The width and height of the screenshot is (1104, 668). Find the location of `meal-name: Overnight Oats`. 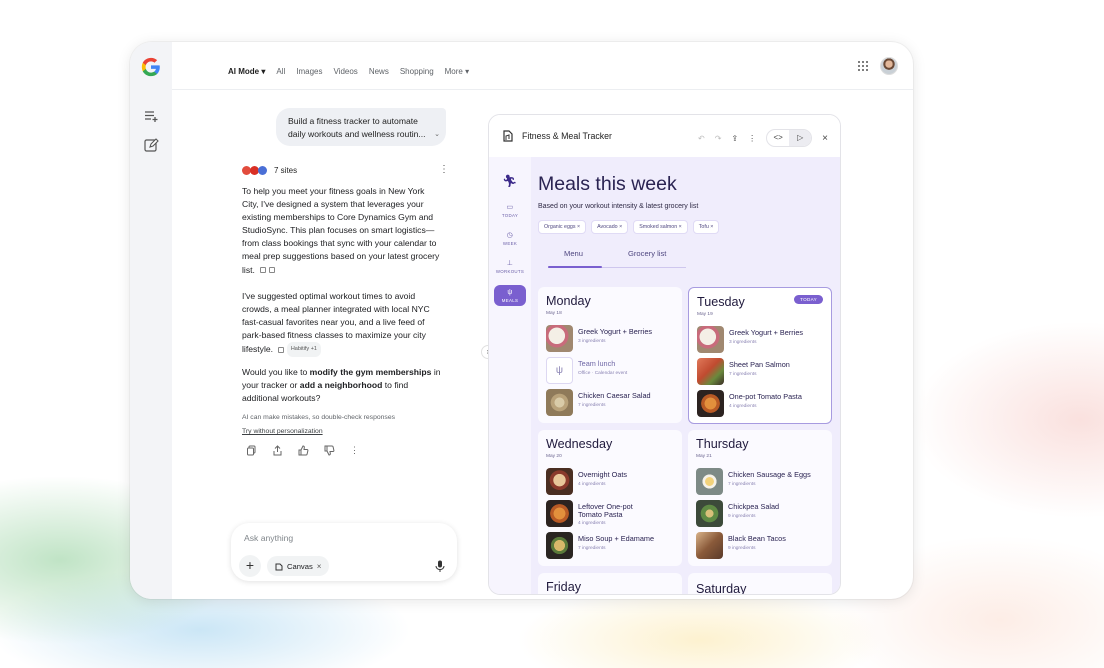

meal-name: Overnight Oats is located at coordinates (603, 474).